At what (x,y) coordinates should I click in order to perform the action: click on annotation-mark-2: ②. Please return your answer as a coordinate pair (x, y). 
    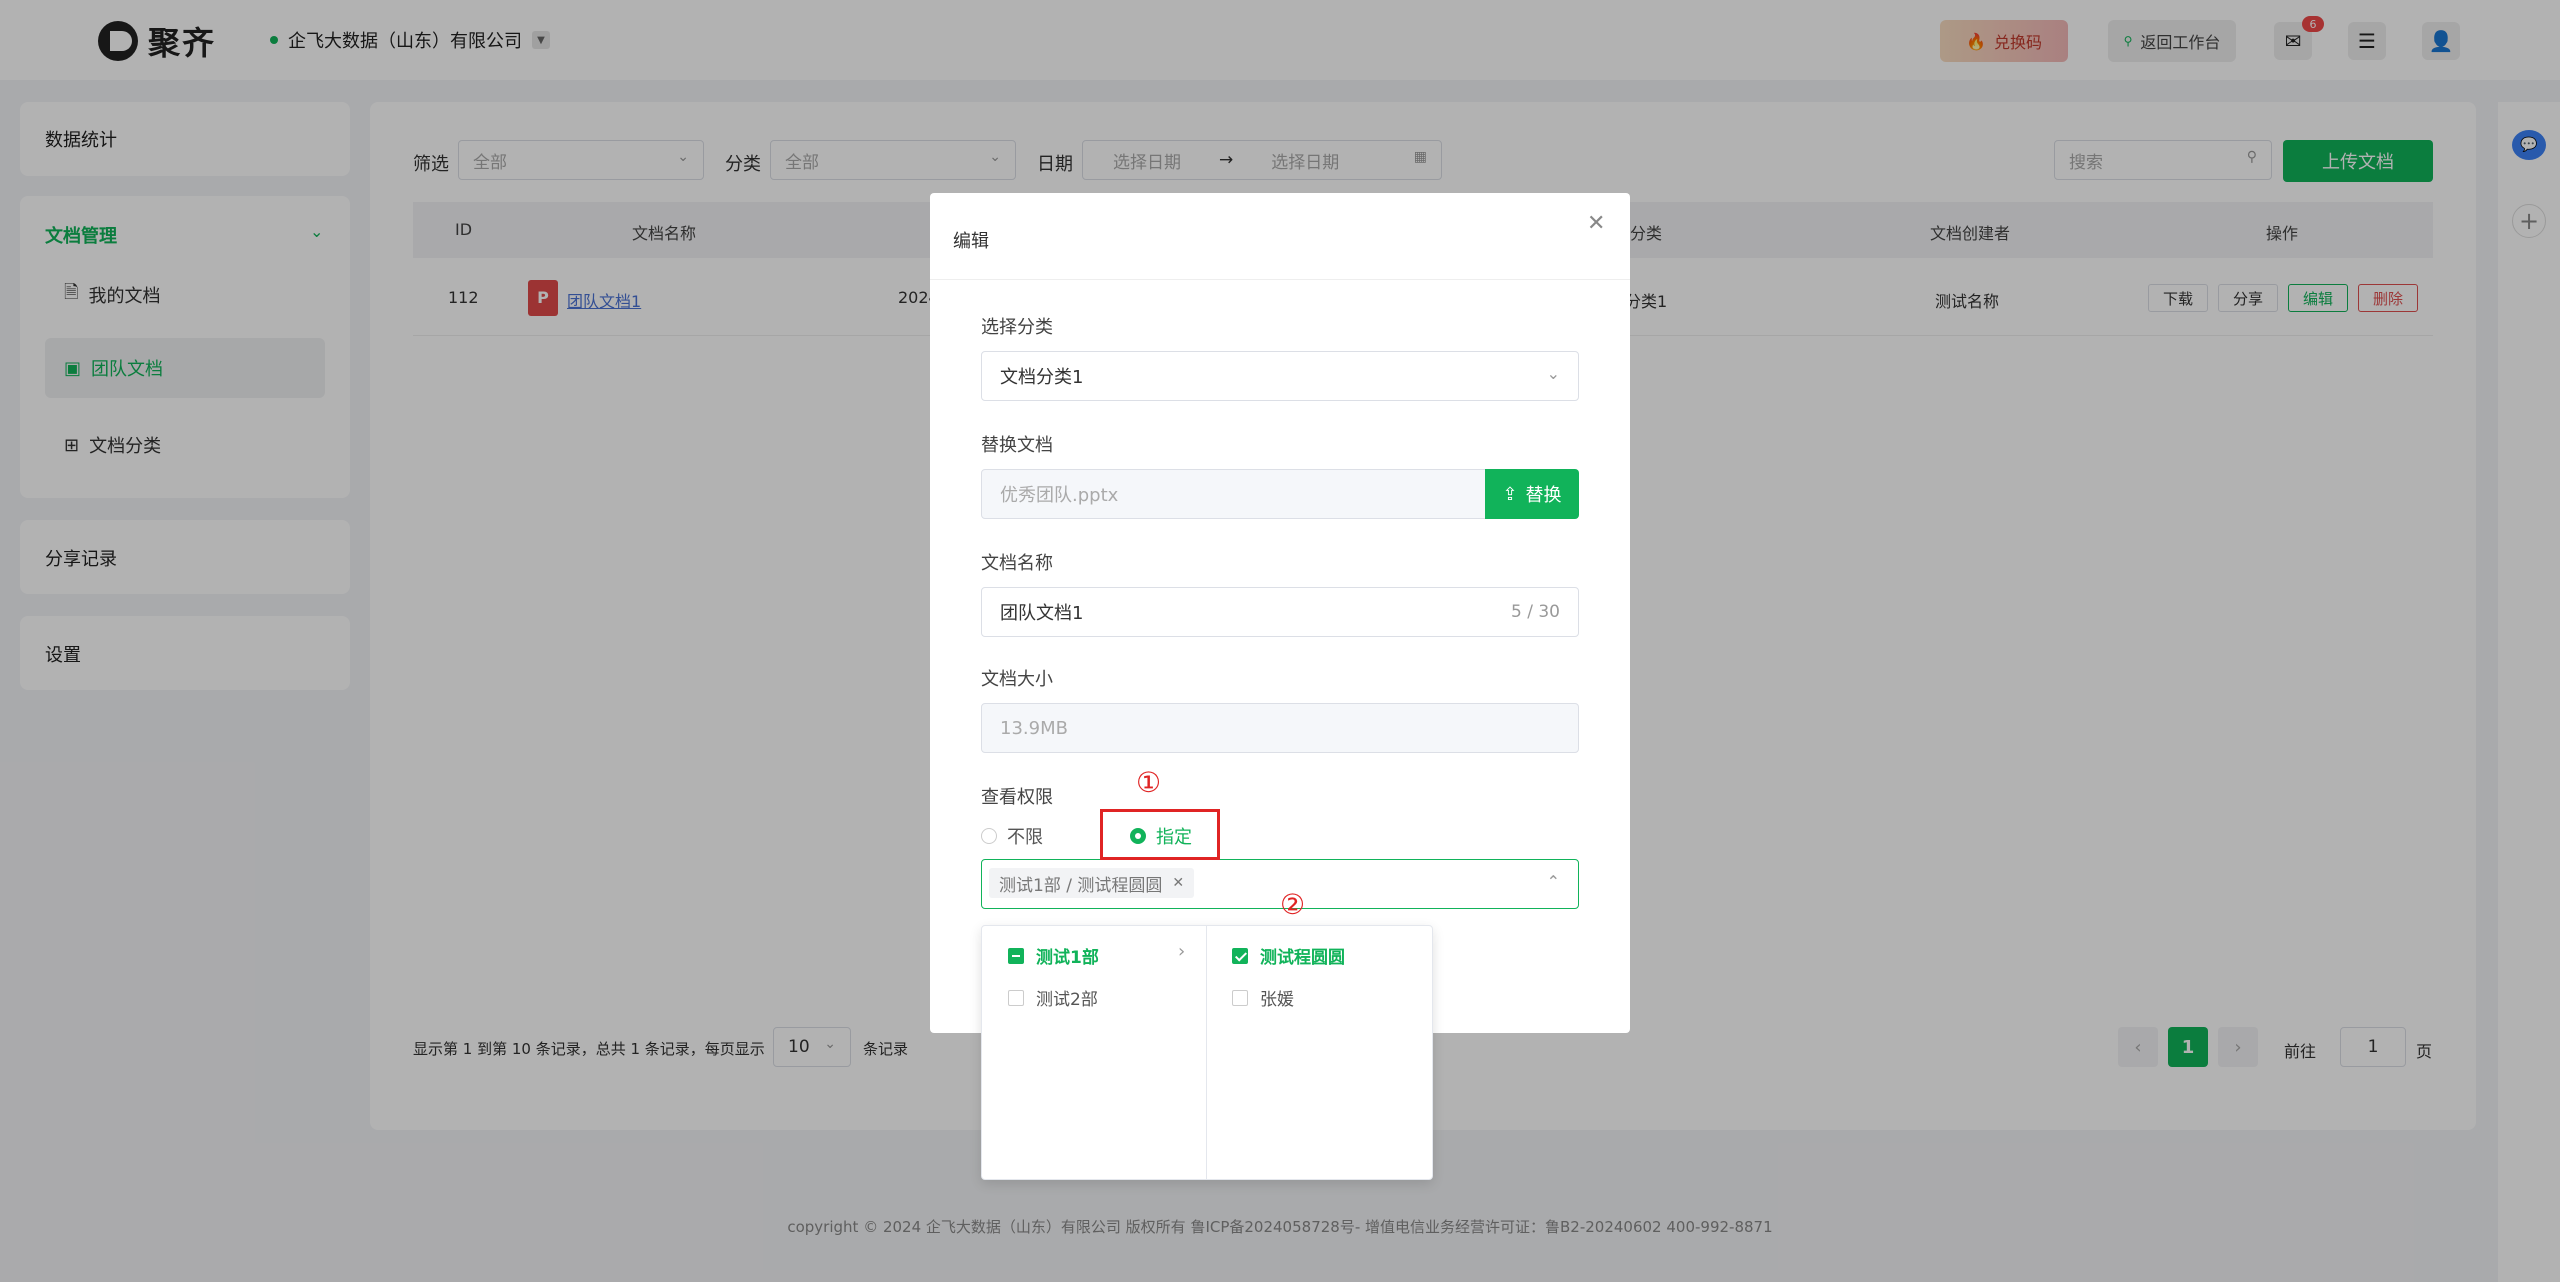
    Looking at the image, I should click on (1293, 904).